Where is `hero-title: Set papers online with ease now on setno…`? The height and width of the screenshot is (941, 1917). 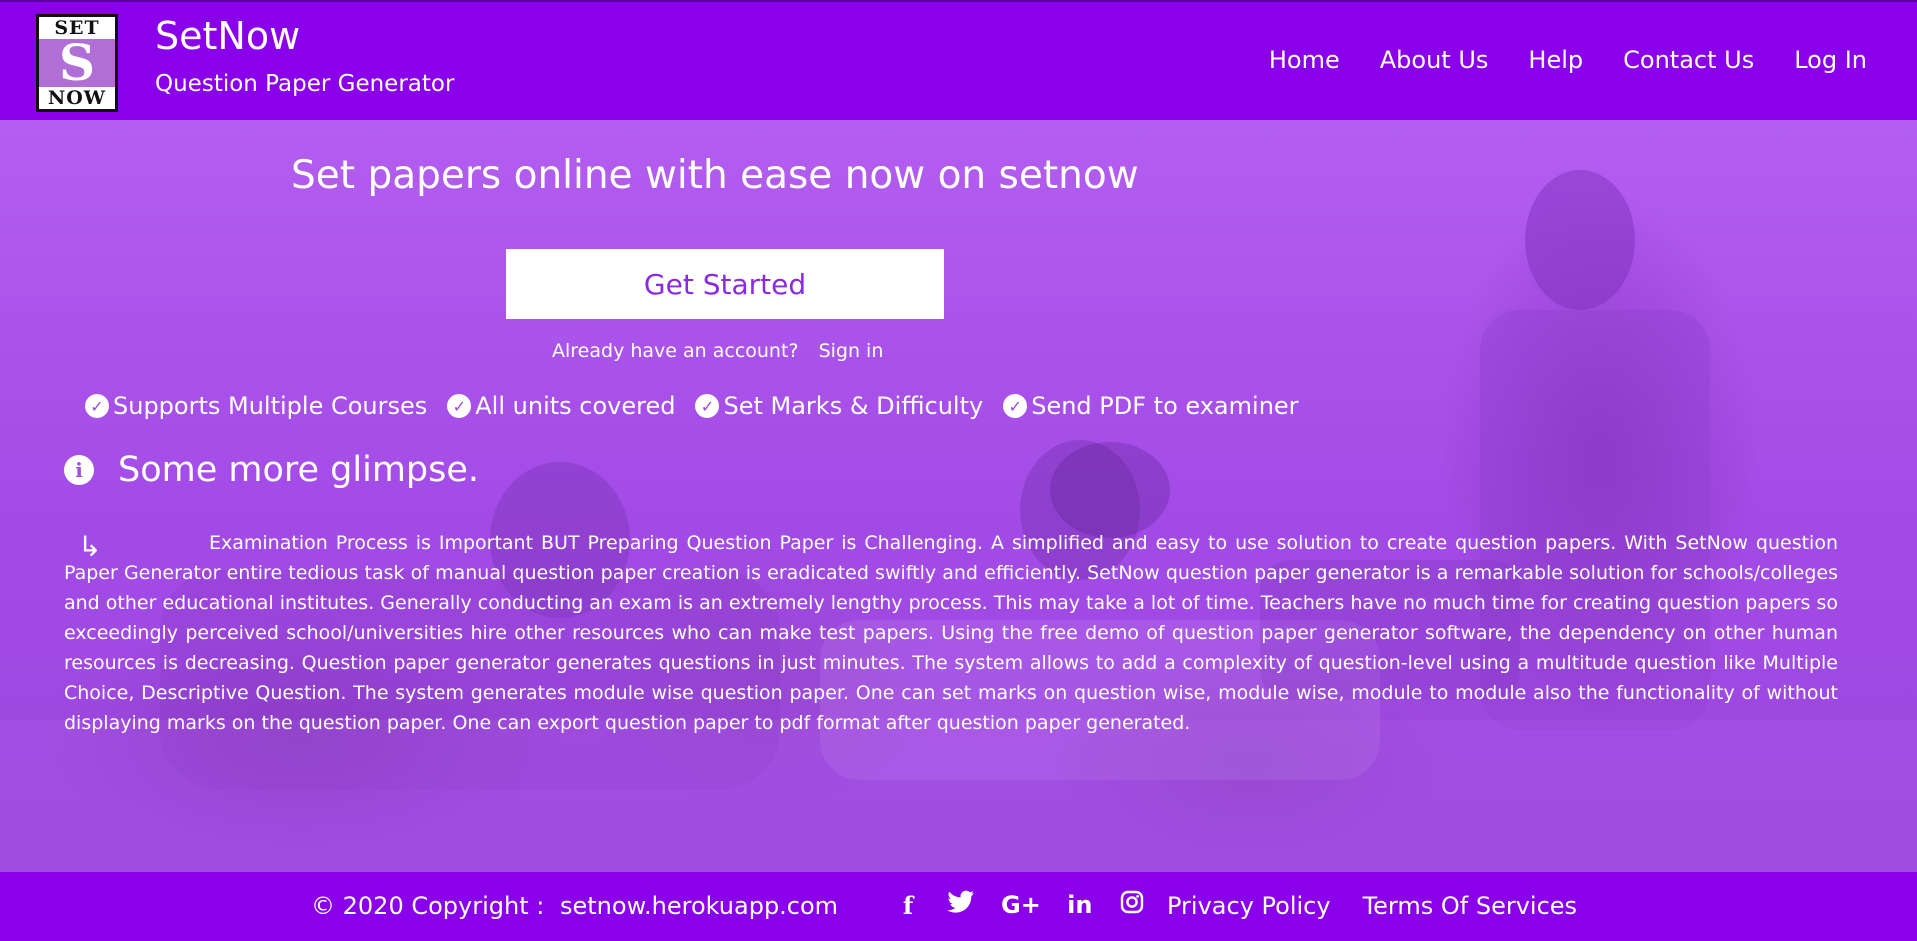 hero-title: Set papers online with ease now on setno… is located at coordinates (715, 175).